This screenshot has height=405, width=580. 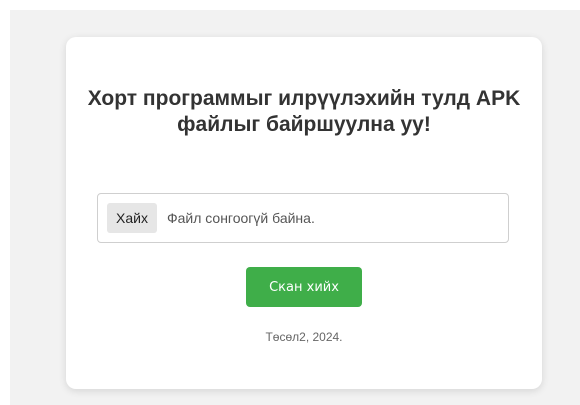 I want to click on browse-button: Хайх, so click(x=132, y=218).